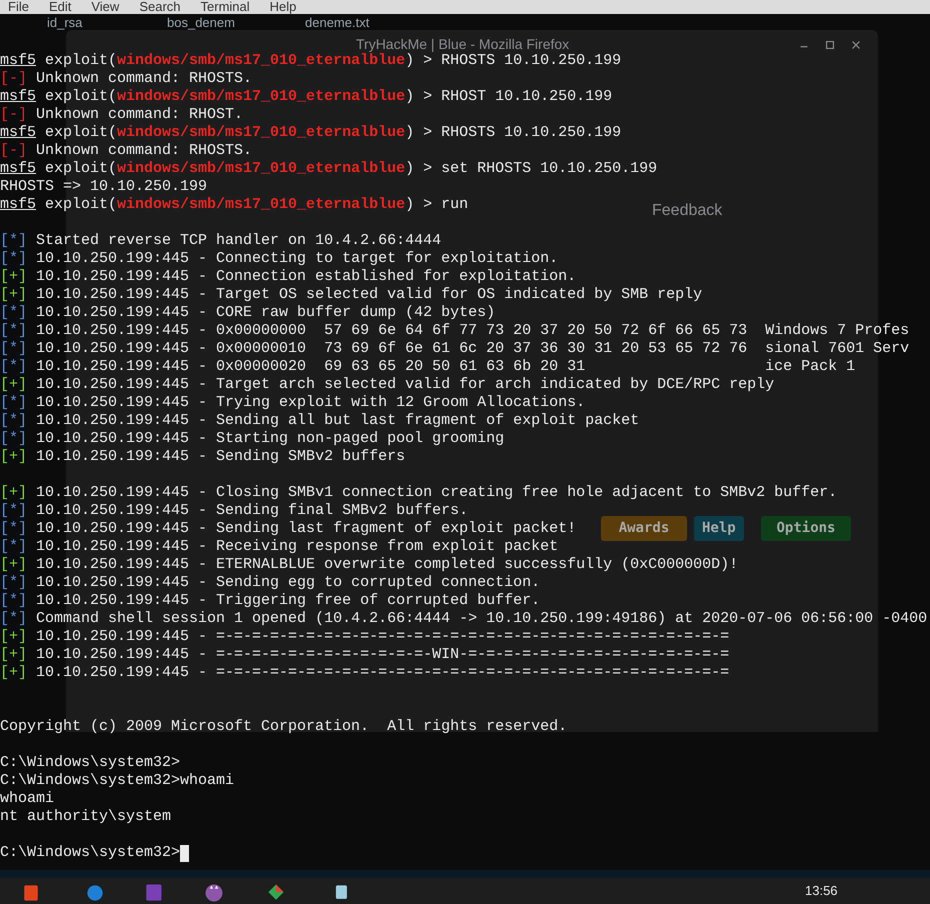  I want to click on terminal-line: [*] 10.10.250.199:445 - Starting non-paged pool grooming, so click(252, 439).